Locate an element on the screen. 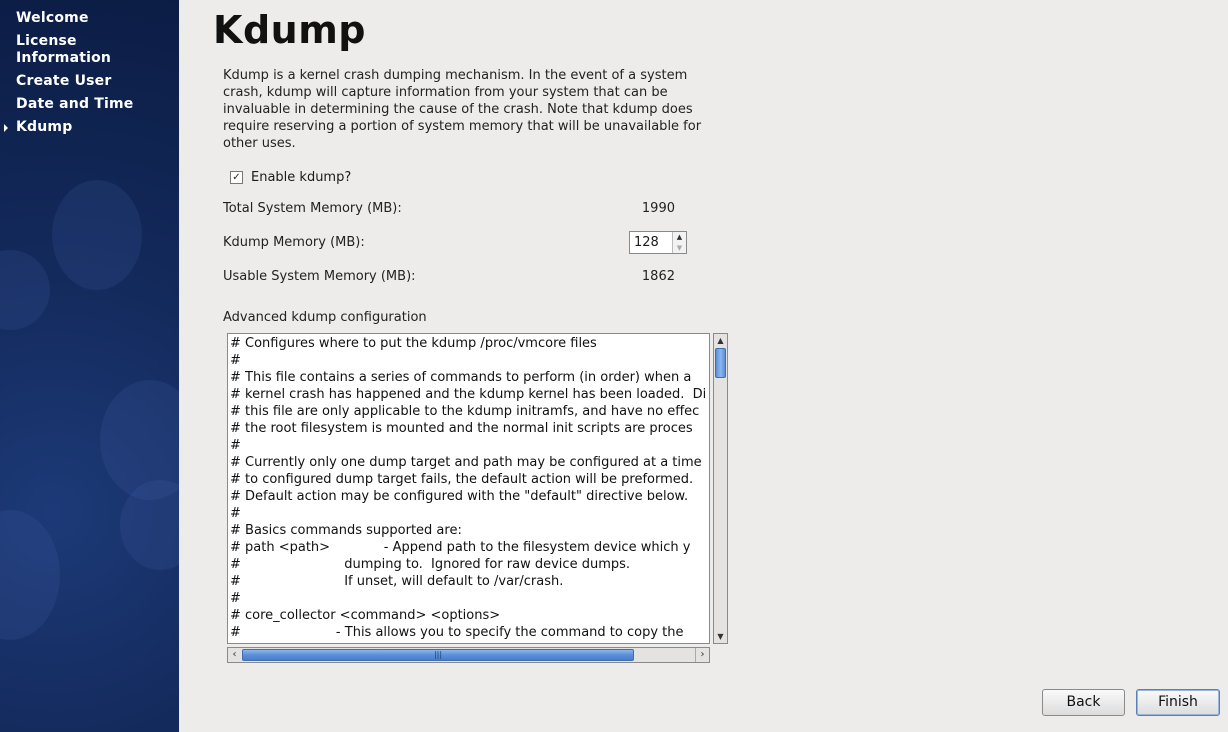  spin-buttons: ▲ ▼ is located at coordinates (679, 242).